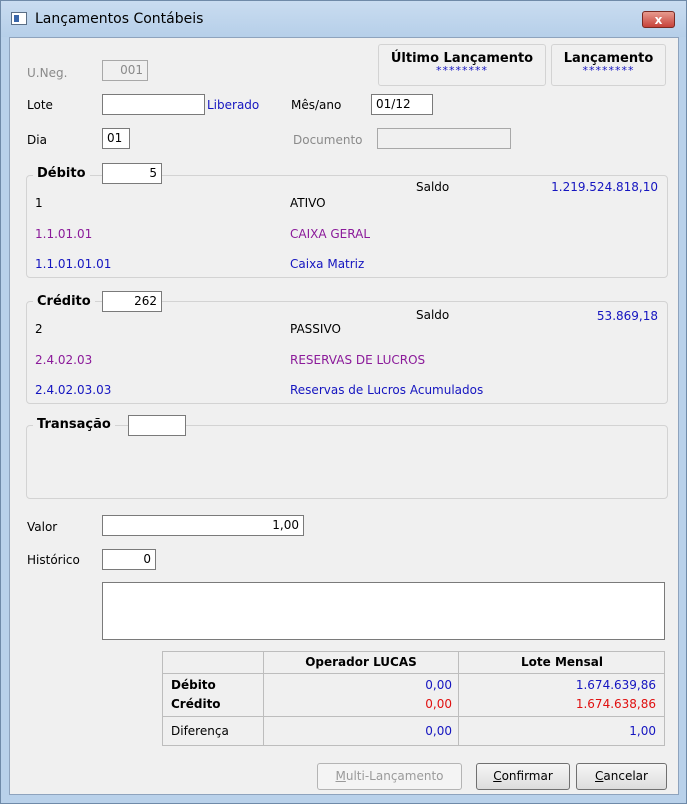 The image size is (687, 804). I want to click on credito-account-1: 2, so click(39, 329).